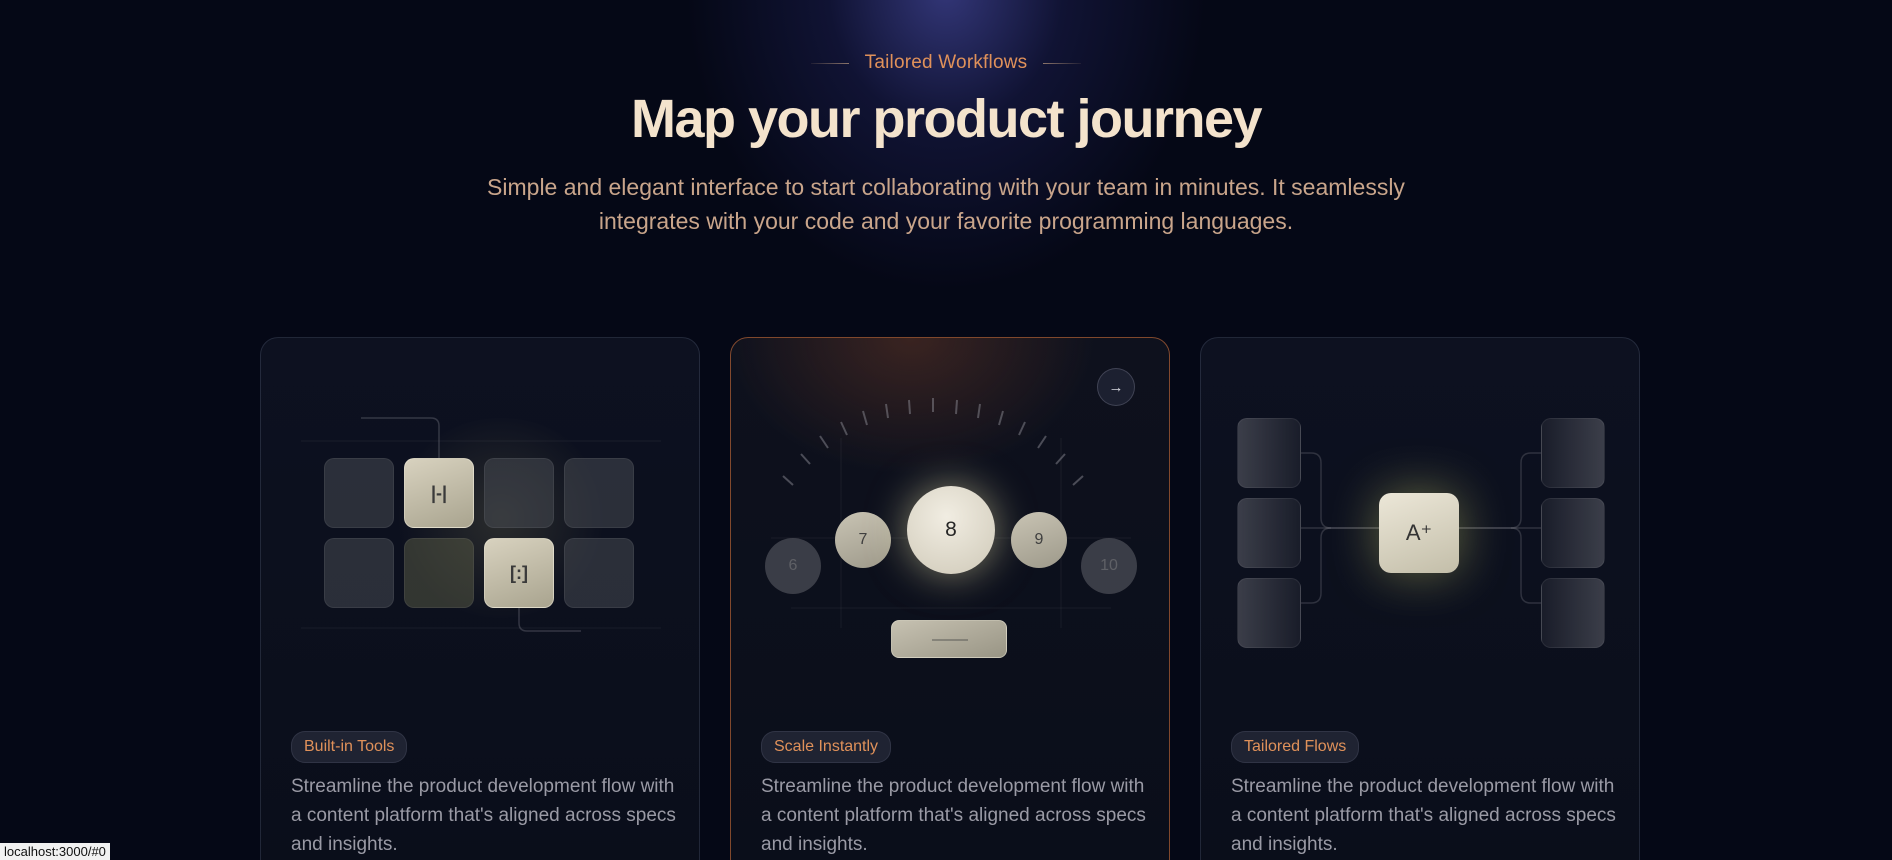 The image size is (1892, 860). I want to click on dial-ticks, so click(933, 442).